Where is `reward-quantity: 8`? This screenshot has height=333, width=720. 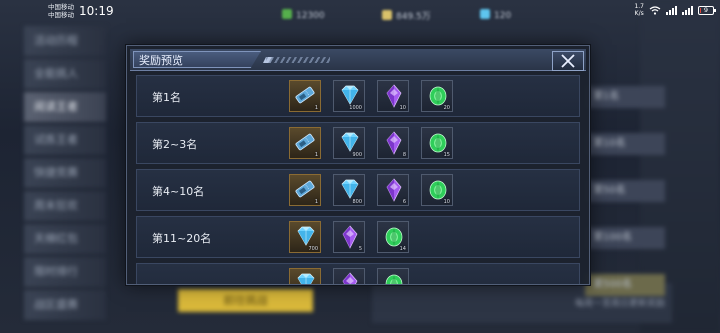 reward-quantity: 8 is located at coordinates (404, 155).